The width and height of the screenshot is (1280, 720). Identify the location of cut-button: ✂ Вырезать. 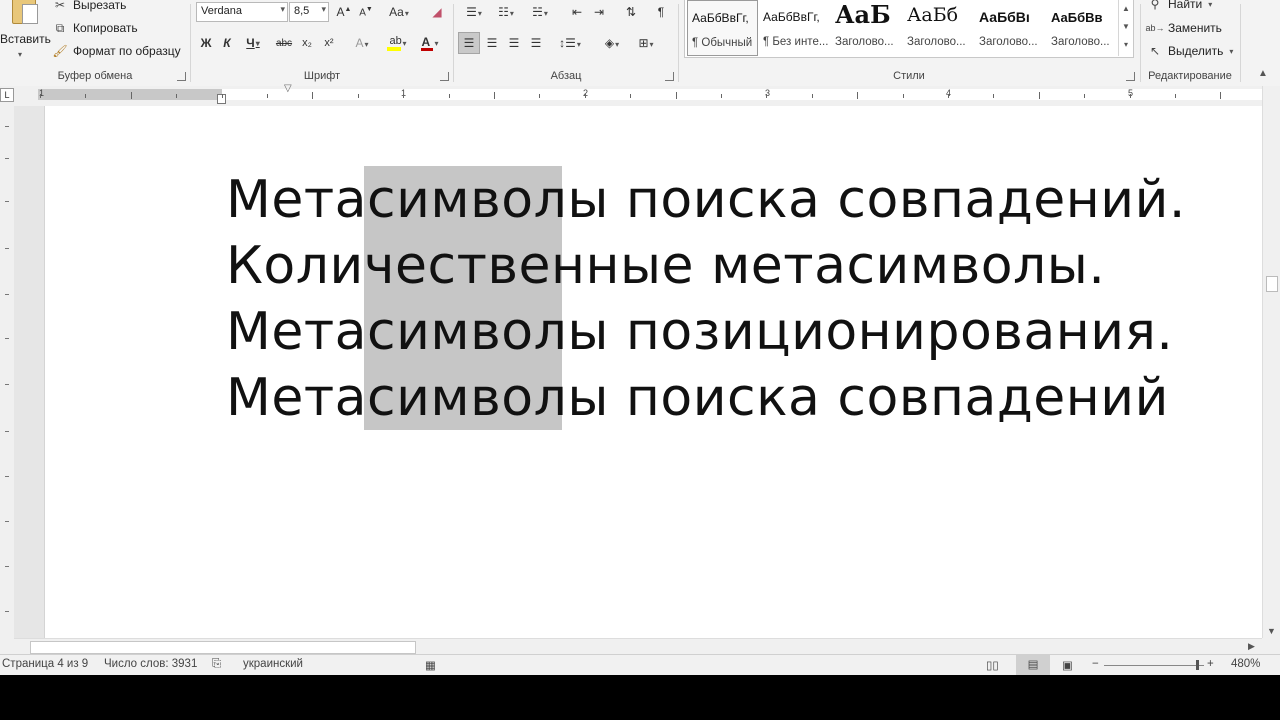
(89, 6).